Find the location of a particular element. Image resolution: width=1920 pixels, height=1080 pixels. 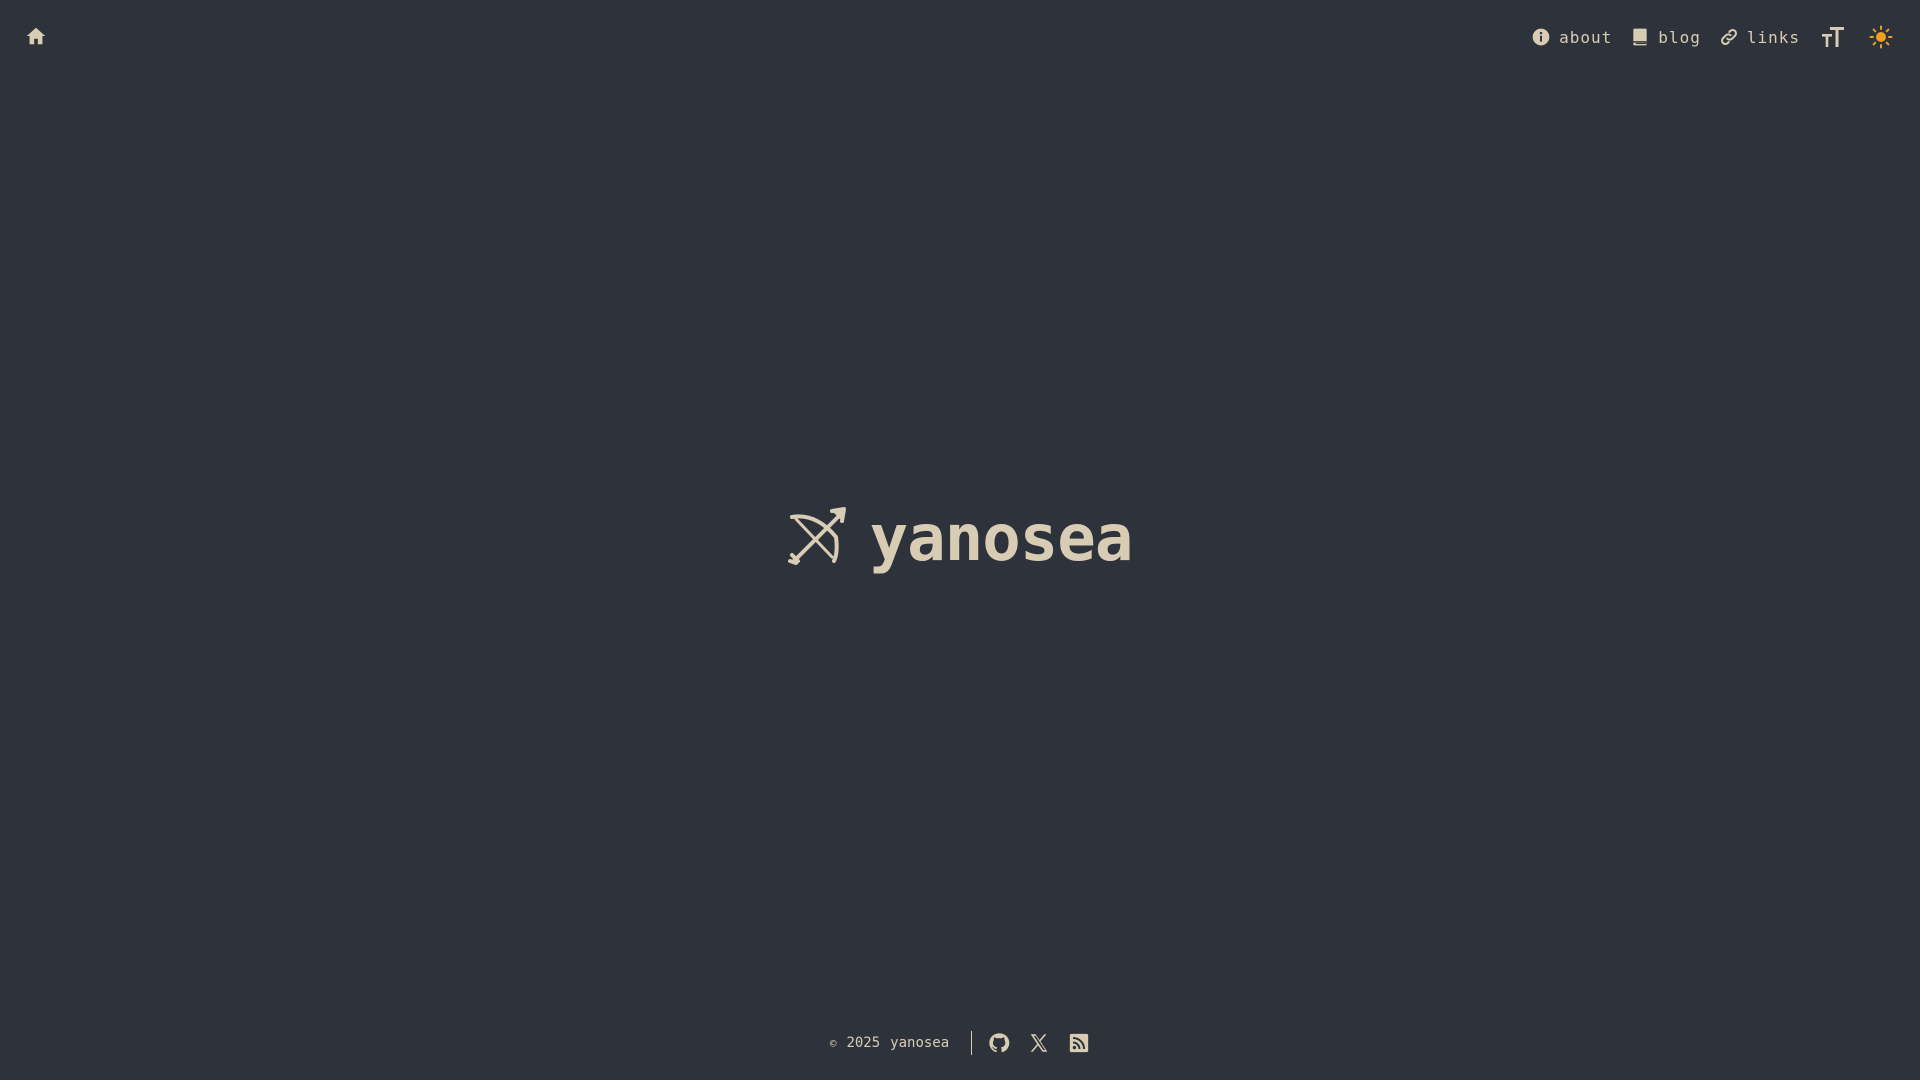

social-links is located at coordinates (1039, 1043).